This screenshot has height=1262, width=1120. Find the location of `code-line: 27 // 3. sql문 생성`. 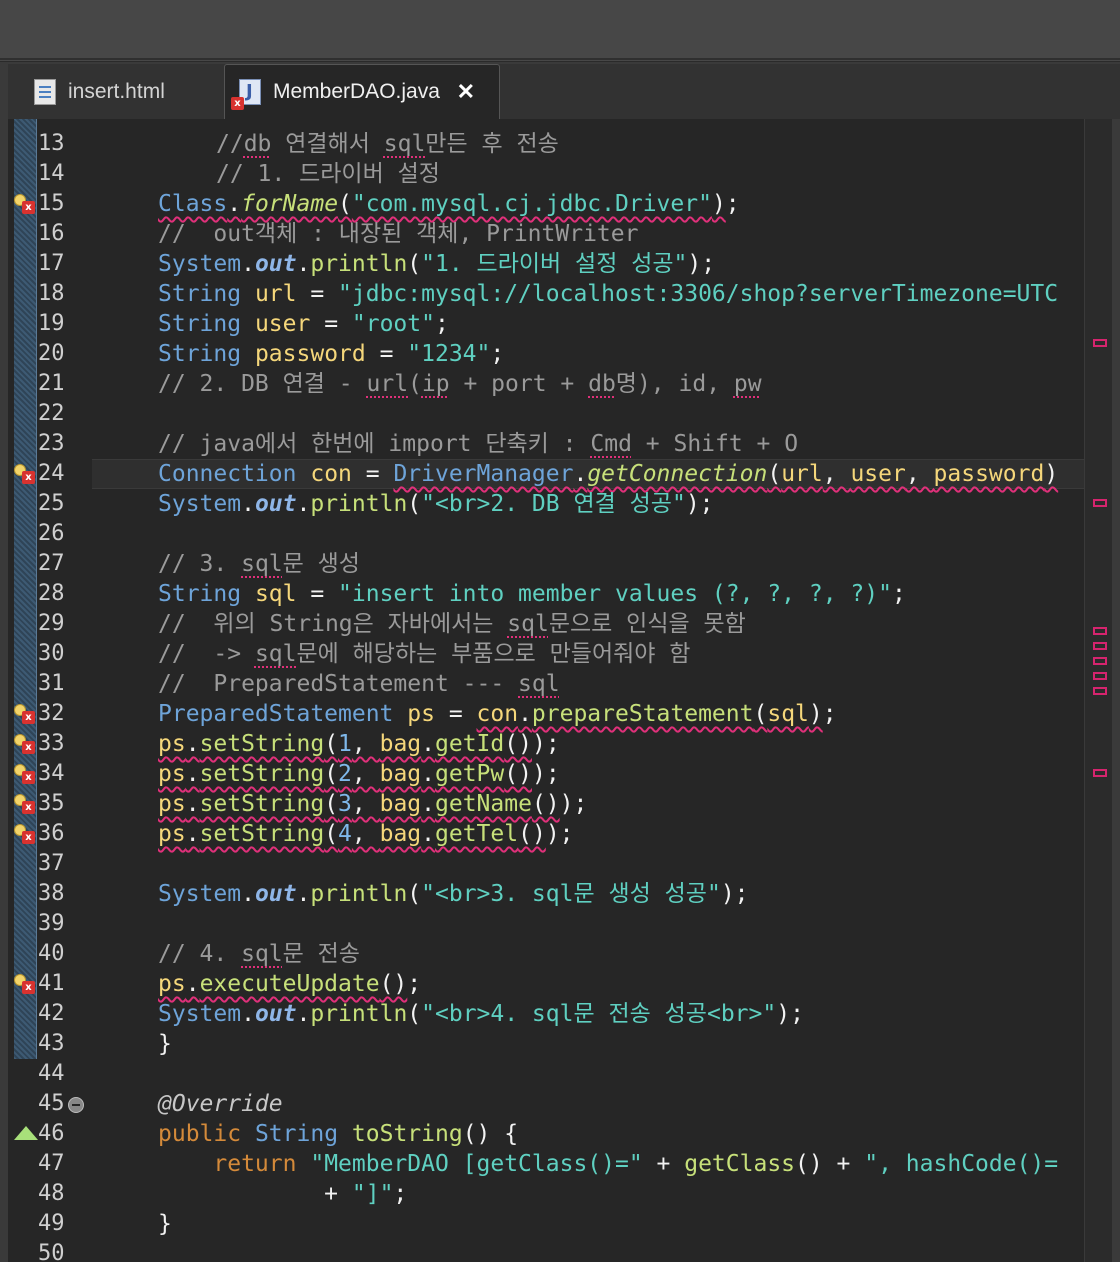

code-line: 27 // 3. sql문 생성 is located at coordinates (546, 564).